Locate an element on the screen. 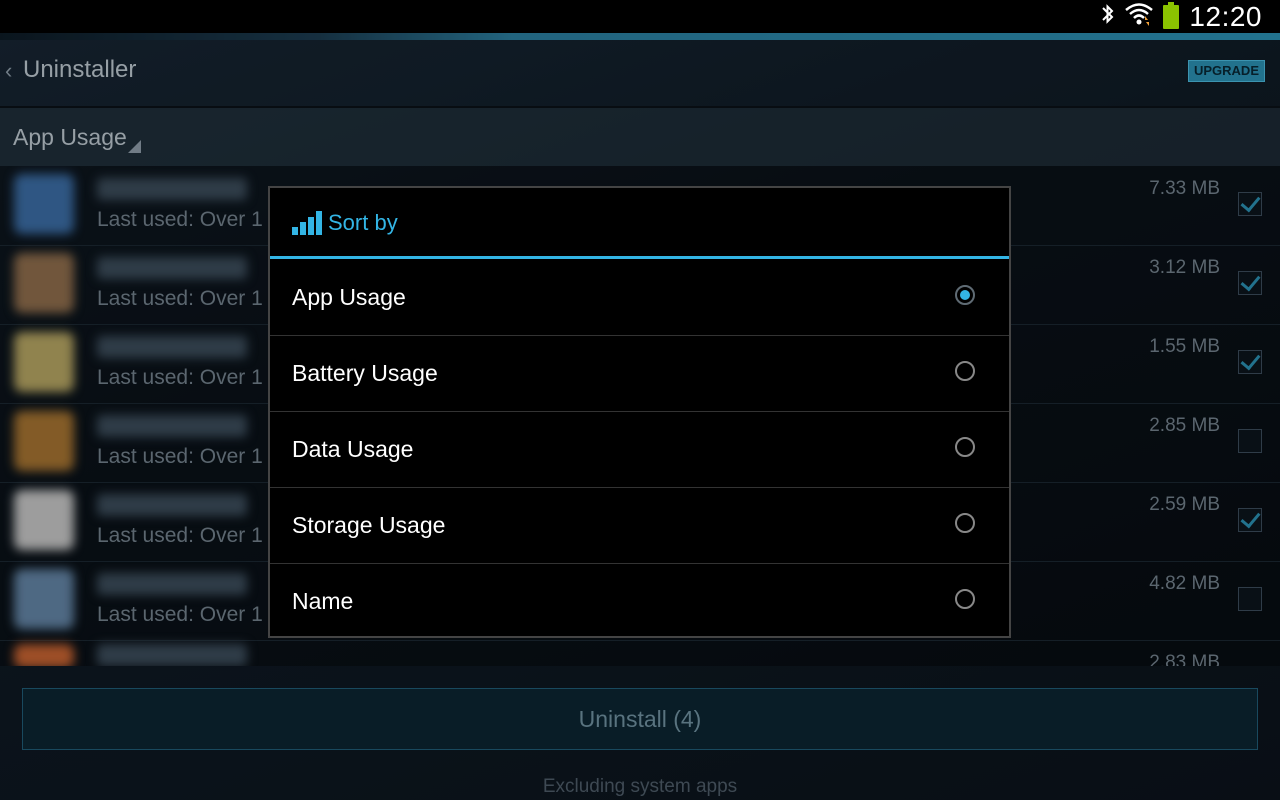 The width and height of the screenshot is (1280, 800). option-label: Data Usage is located at coordinates (353, 449).